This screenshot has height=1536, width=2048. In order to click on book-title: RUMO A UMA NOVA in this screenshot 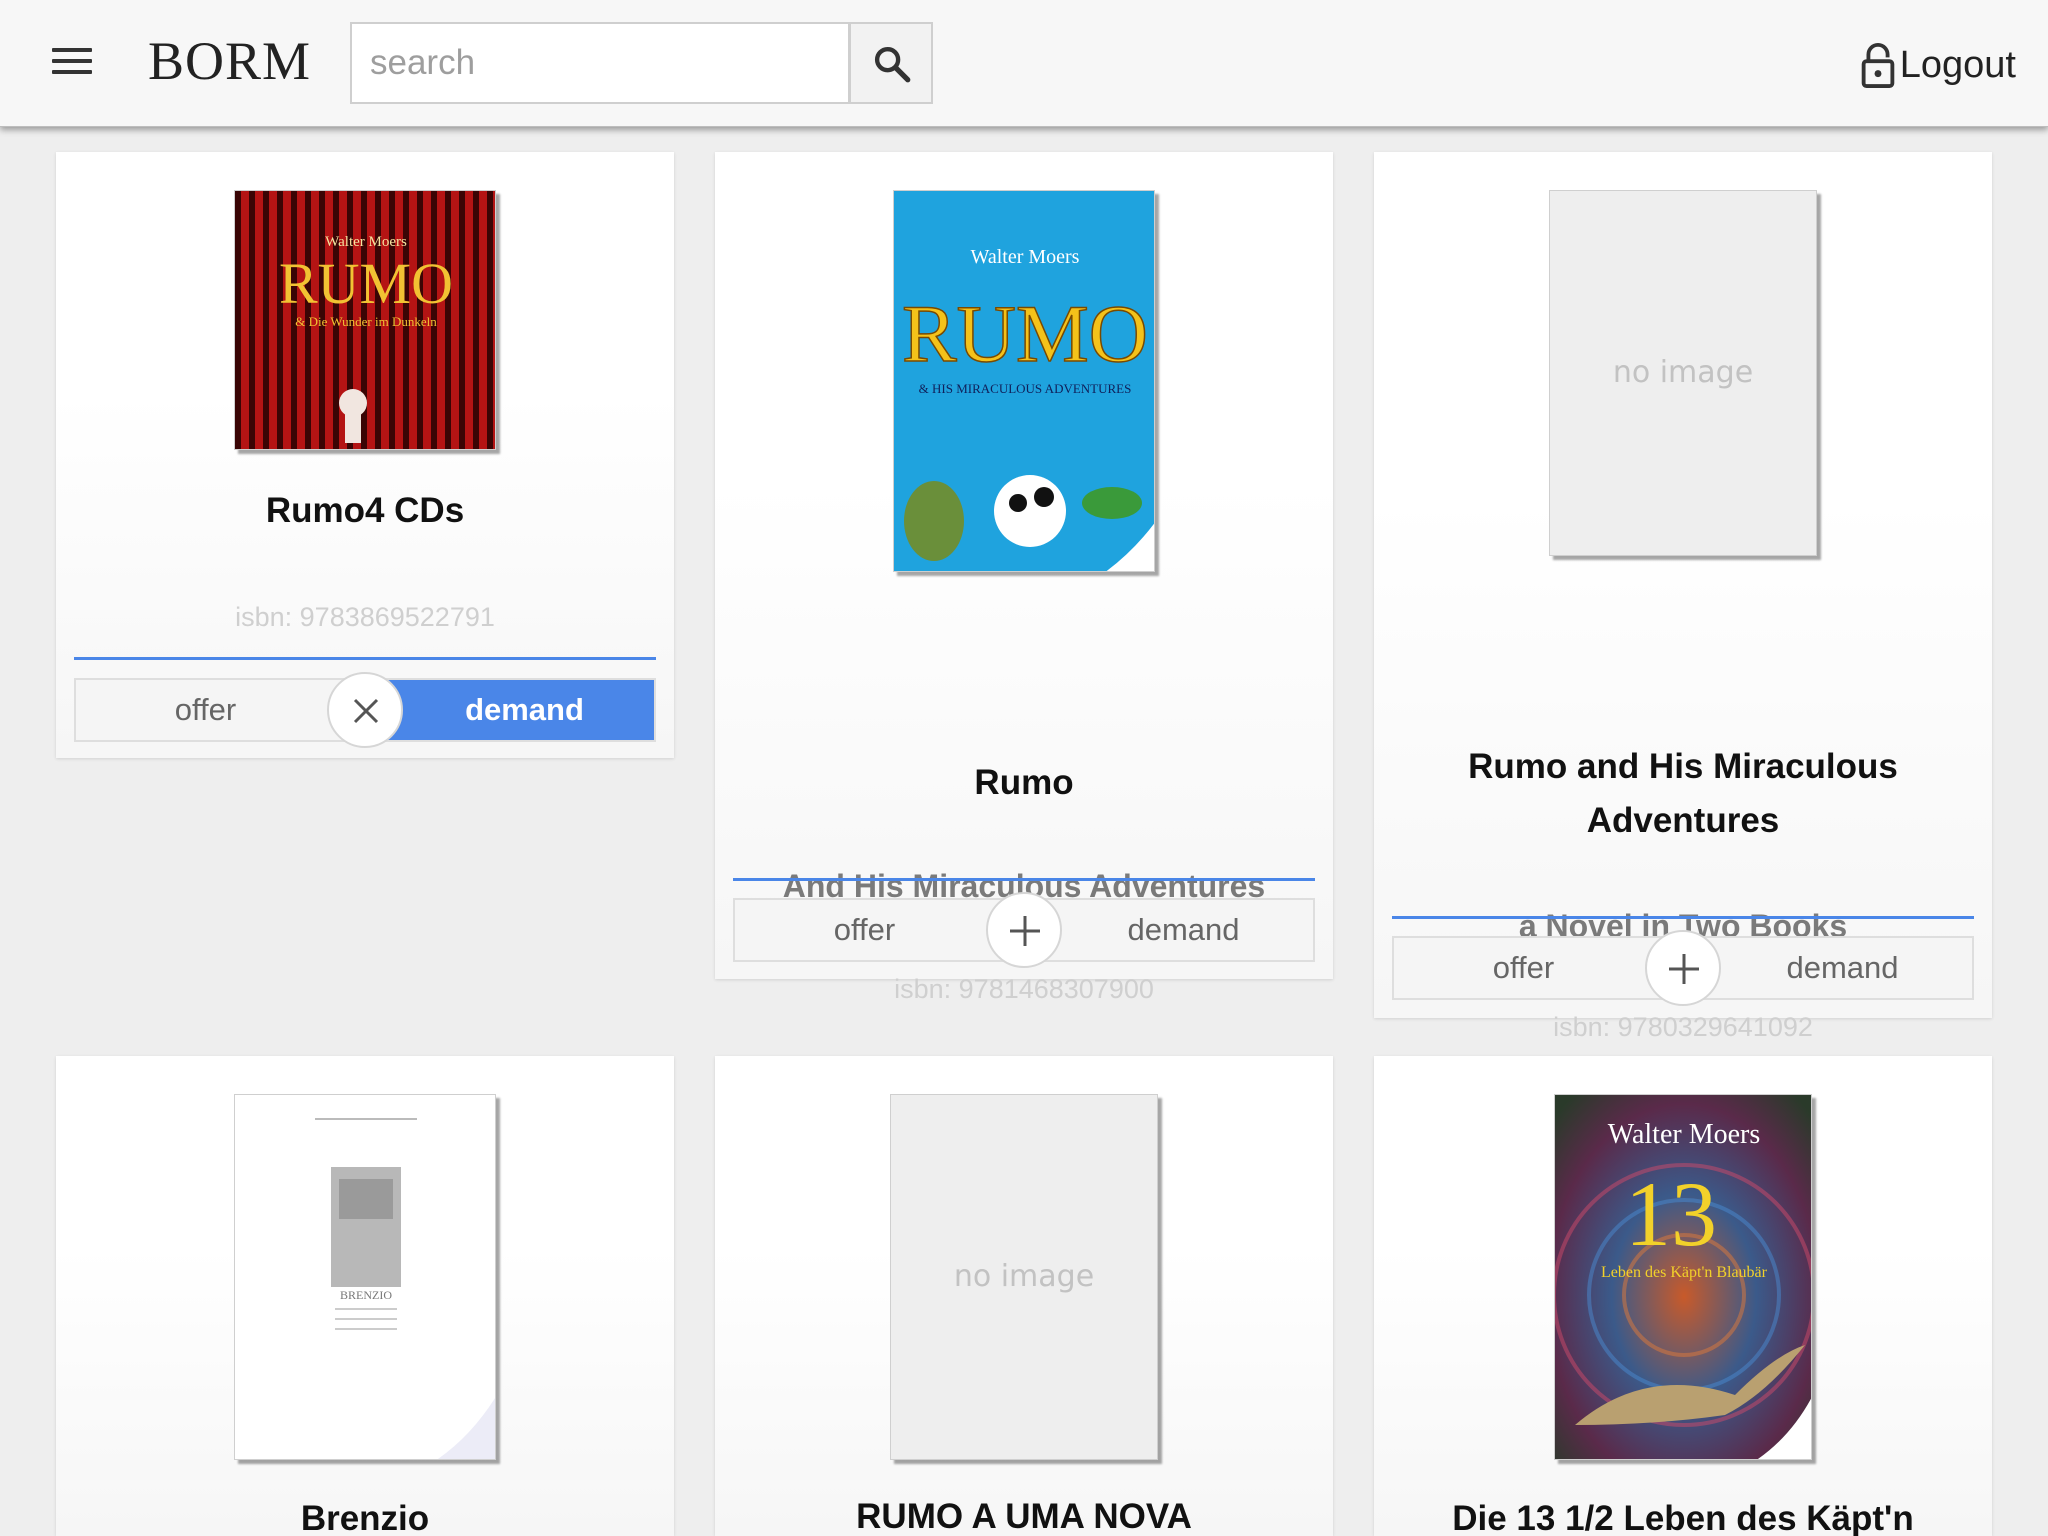, I will do `click(1024, 1513)`.